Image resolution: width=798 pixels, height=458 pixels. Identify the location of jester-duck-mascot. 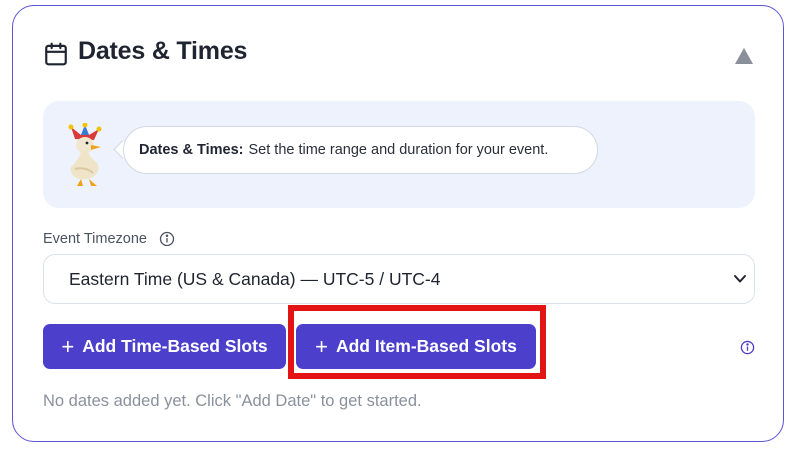
(85, 154).